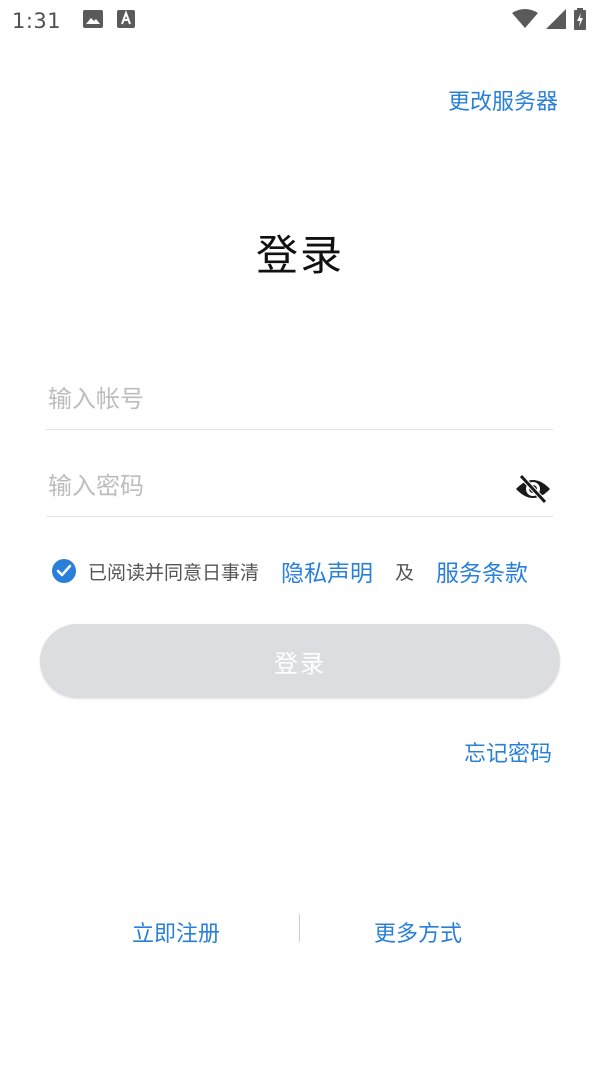 The image size is (600, 1066). I want to click on status-right, so click(549, 21).